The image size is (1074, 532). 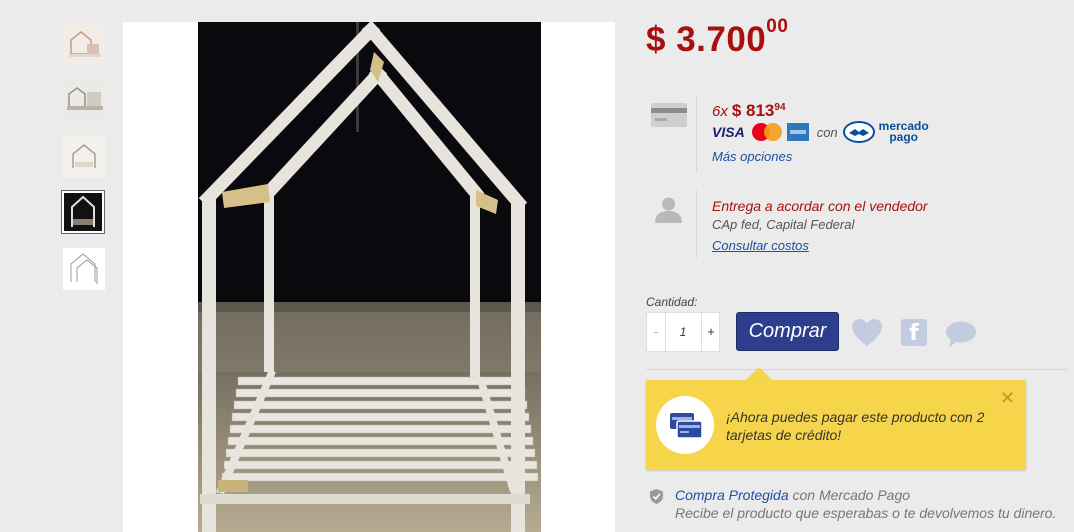 I want to click on mp-line2: pago, so click(x=903, y=137).